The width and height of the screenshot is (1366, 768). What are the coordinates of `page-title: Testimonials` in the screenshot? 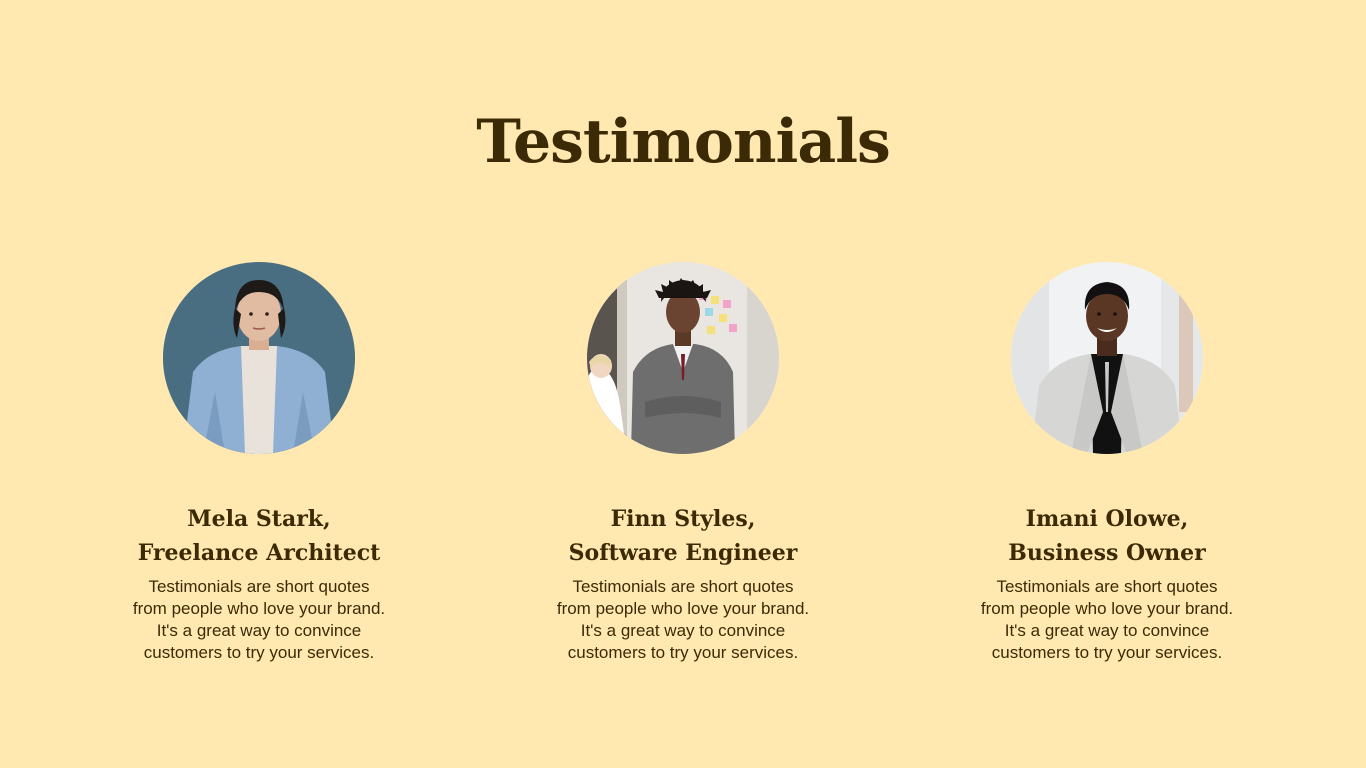 It's located at (683, 142).